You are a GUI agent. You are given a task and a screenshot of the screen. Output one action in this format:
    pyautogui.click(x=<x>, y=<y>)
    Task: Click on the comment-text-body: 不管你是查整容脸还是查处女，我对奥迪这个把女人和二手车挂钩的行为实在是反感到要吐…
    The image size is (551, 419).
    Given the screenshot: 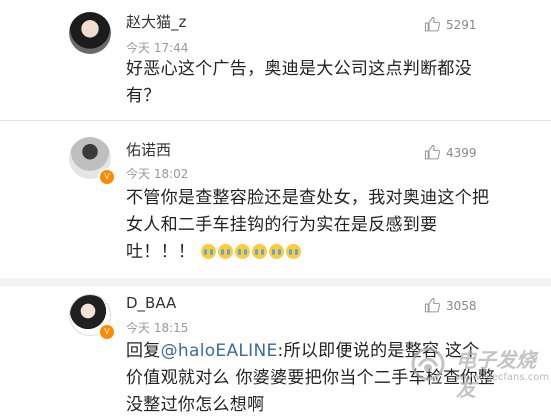 What is the action you would take?
    pyautogui.click(x=308, y=225)
    